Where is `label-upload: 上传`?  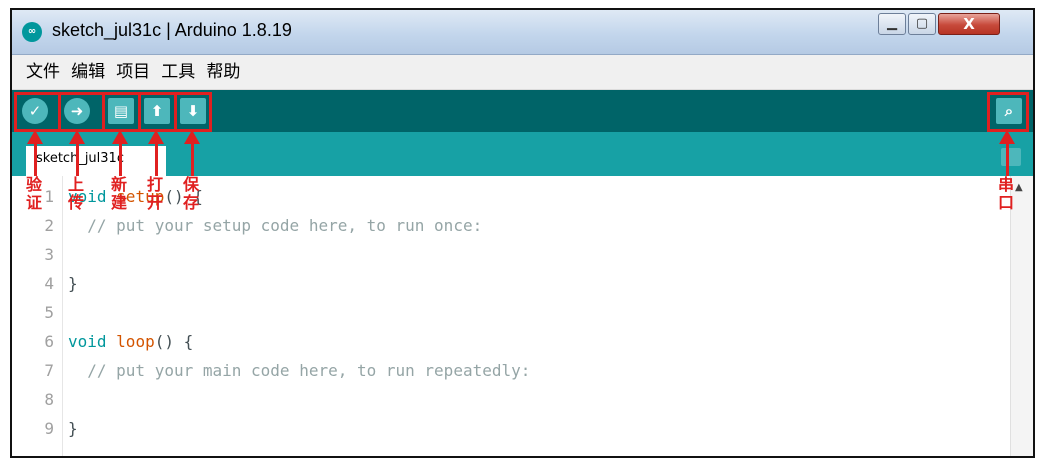 label-upload: 上传 is located at coordinates (76, 193).